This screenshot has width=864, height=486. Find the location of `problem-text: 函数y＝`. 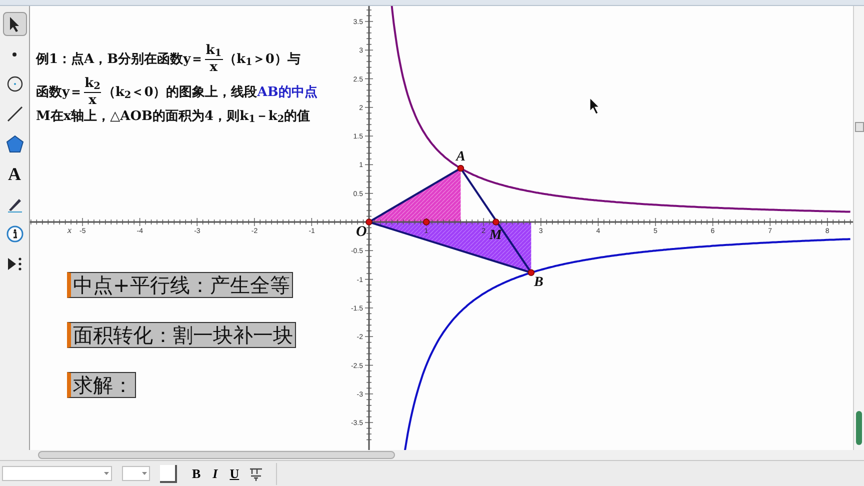

problem-text: 函数y＝ is located at coordinates (59, 93).